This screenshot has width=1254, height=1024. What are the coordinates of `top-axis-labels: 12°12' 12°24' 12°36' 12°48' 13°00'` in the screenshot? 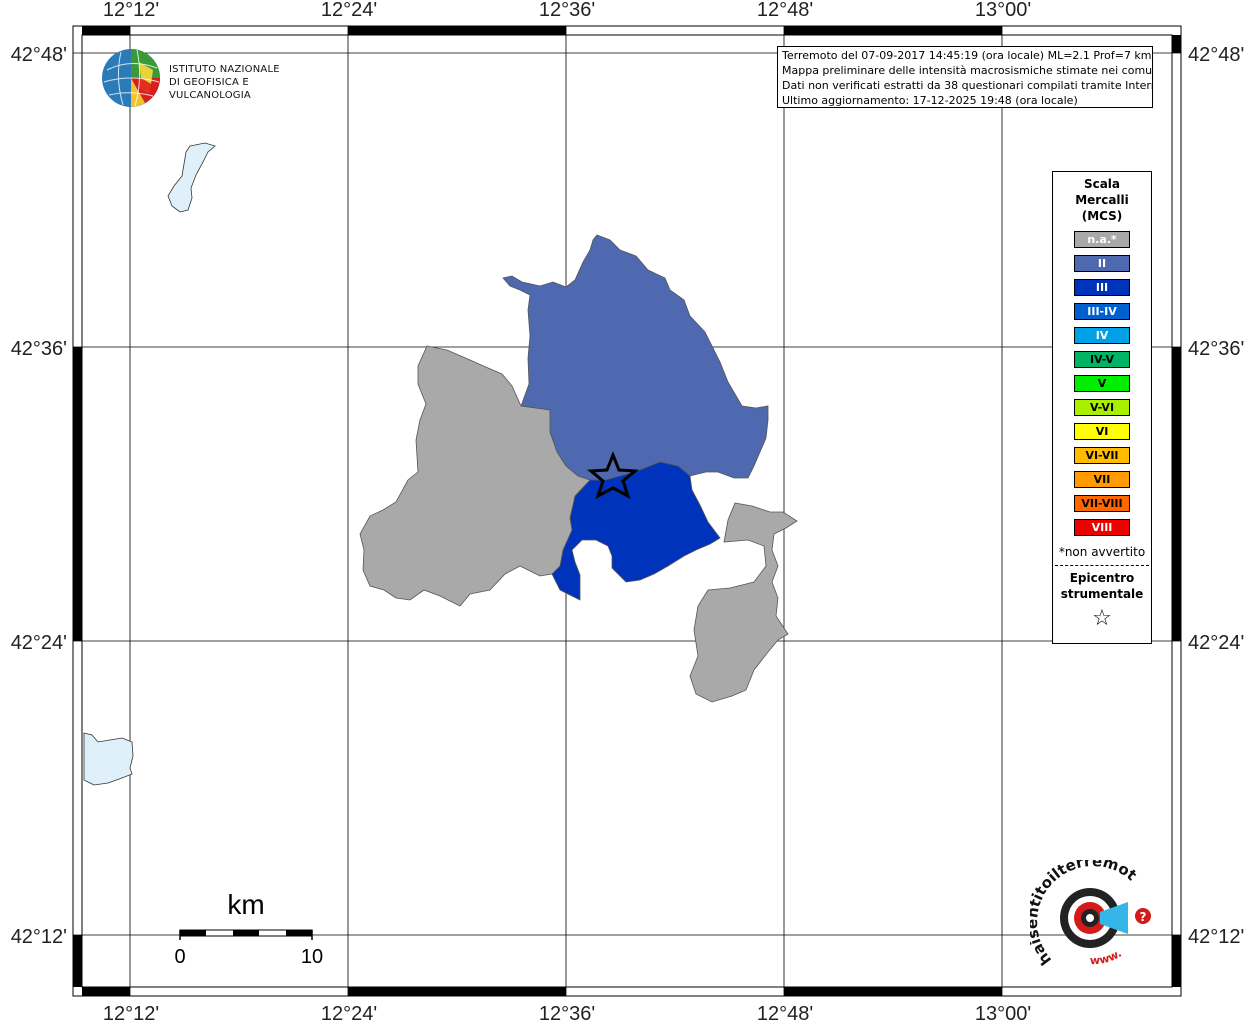 It's located at (567, 10).